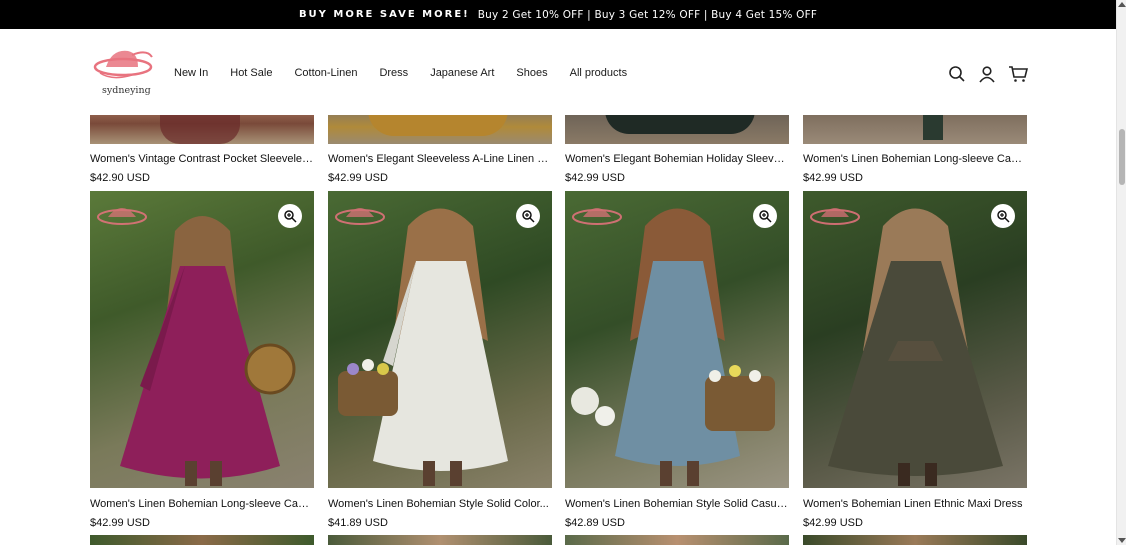 The image size is (1126, 545). I want to click on nav-hot-sale: Hot Sale, so click(251, 73).